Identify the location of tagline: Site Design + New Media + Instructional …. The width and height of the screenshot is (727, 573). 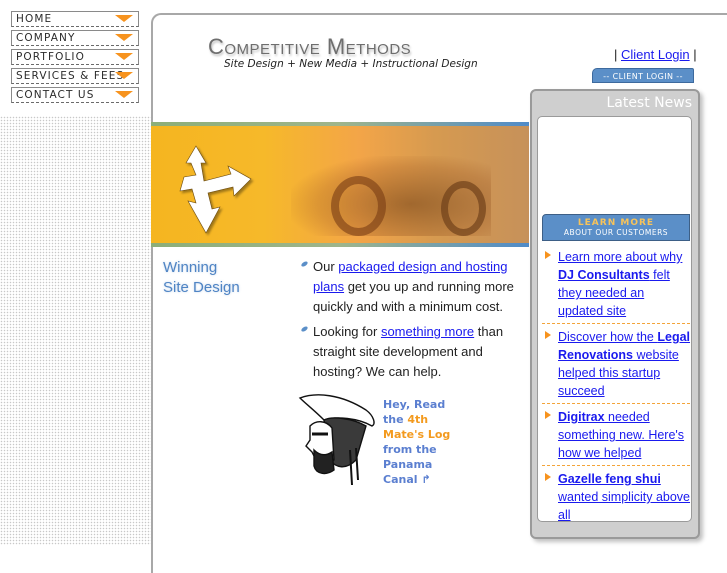
(351, 64).